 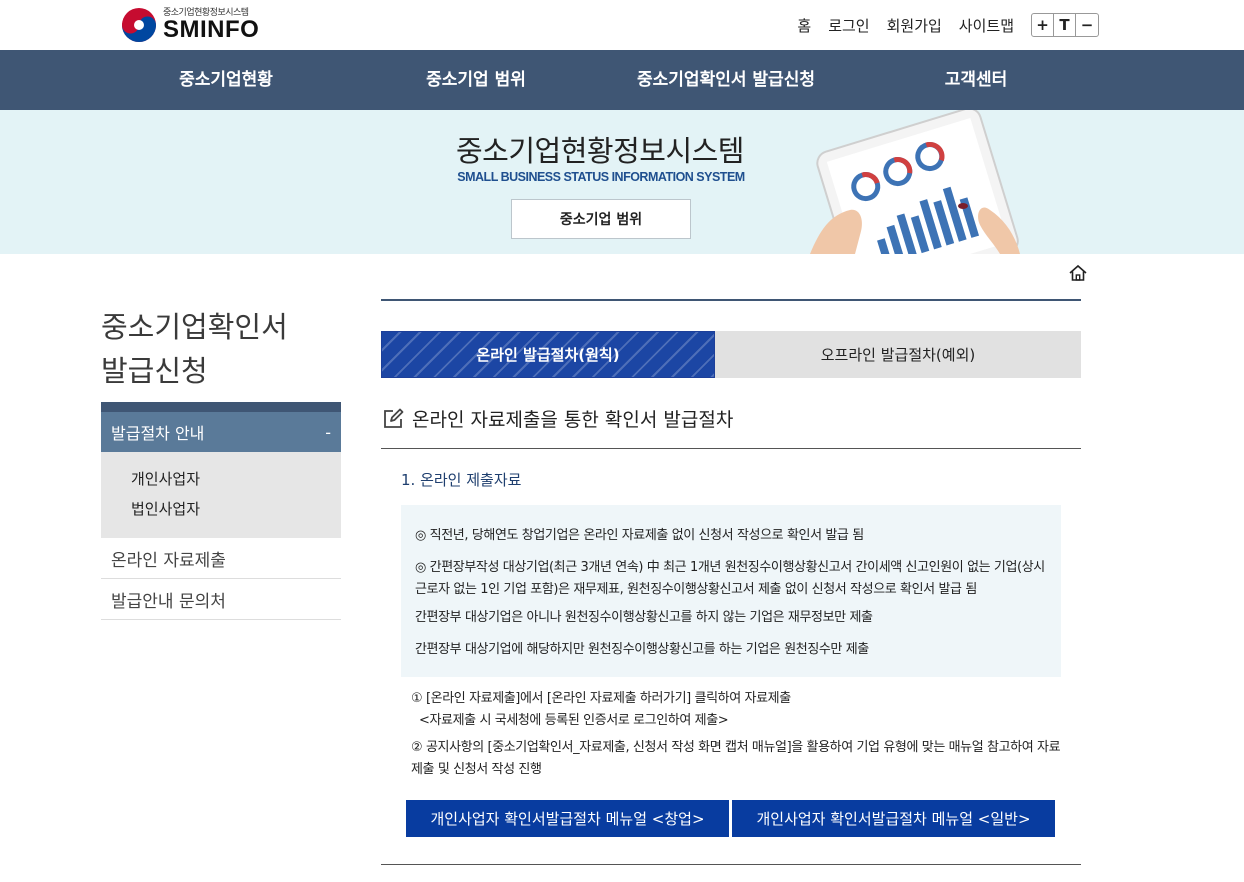 What do you see at coordinates (461, 480) in the screenshot?
I see `section-subtitle: 1. 온라인 제출자료` at bounding box center [461, 480].